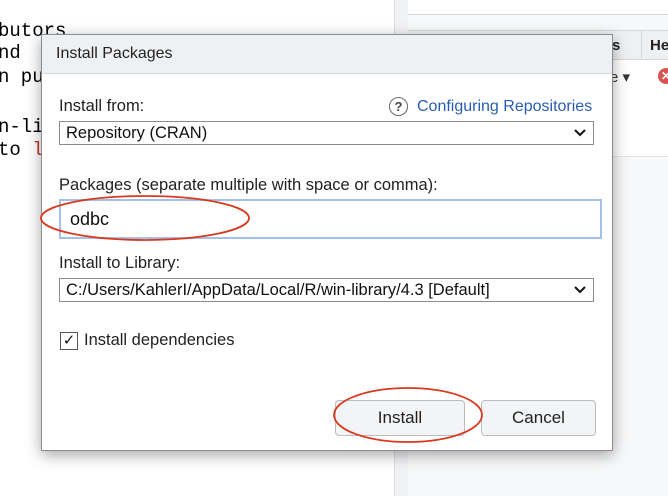 This screenshot has height=496, width=668. Describe the element at coordinates (330, 219) in the screenshot. I see `packages-input` at that location.